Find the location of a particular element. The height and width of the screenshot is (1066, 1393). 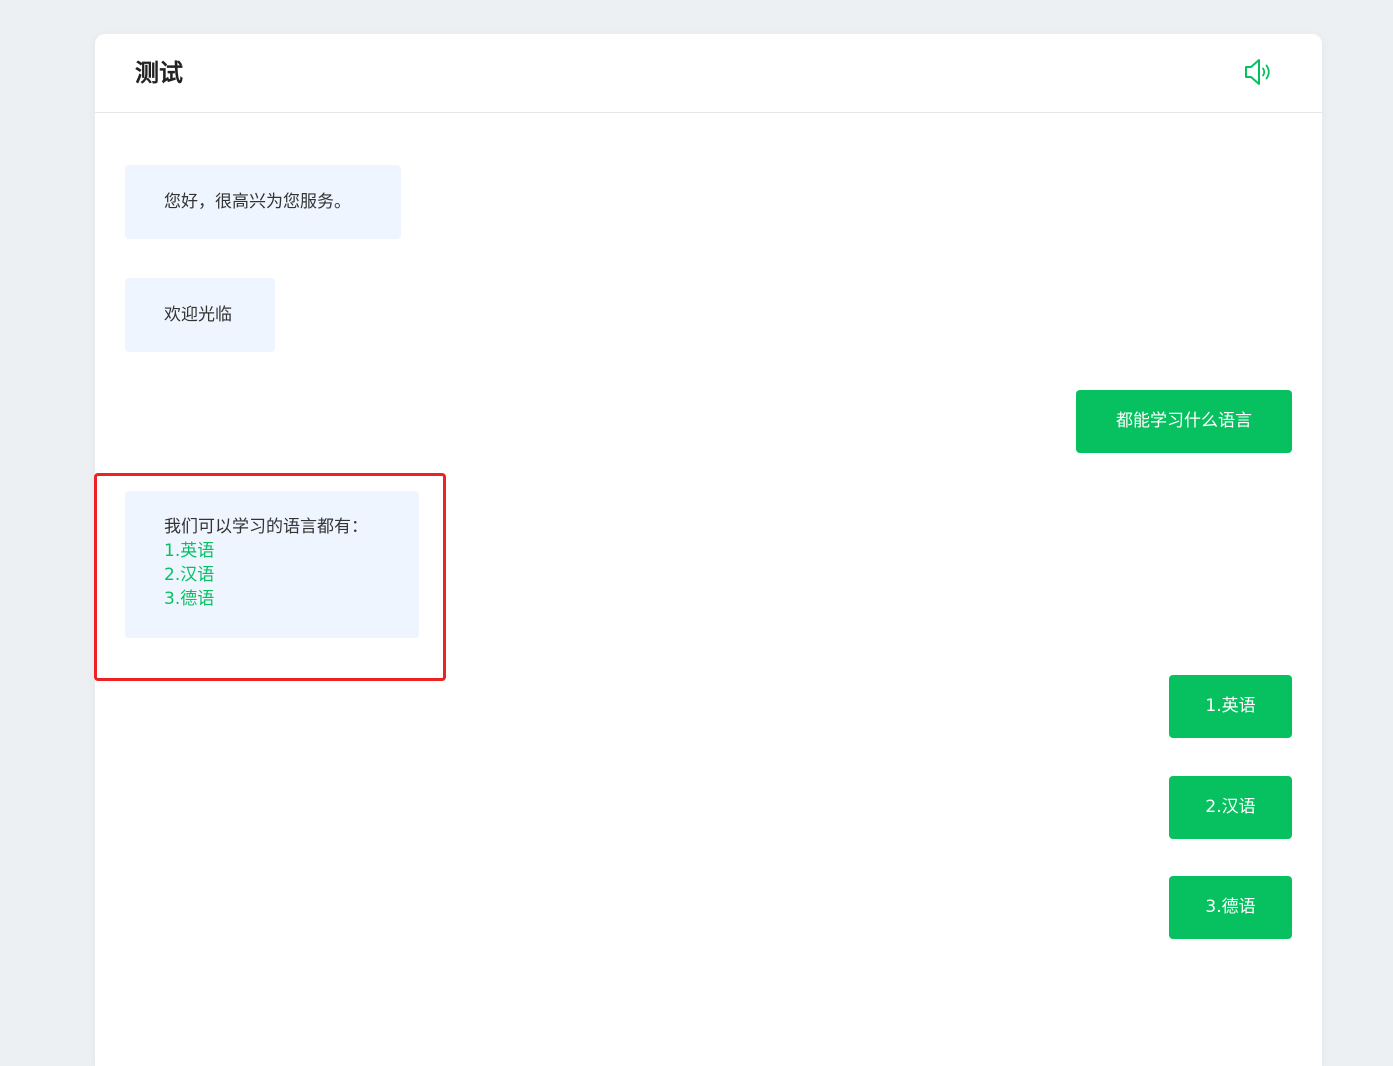

message-text: 3.德语 is located at coordinates (1230, 907).